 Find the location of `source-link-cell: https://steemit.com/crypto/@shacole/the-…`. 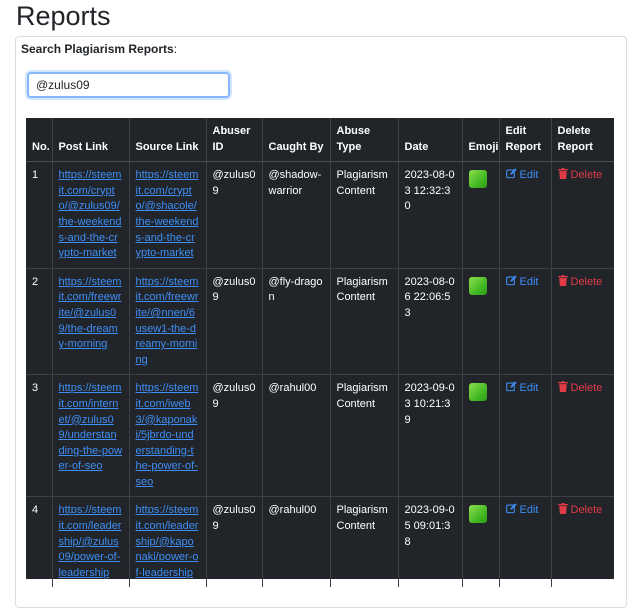

source-link-cell: https://steemit.com/crypto/@shacole/the-… is located at coordinates (167, 215).